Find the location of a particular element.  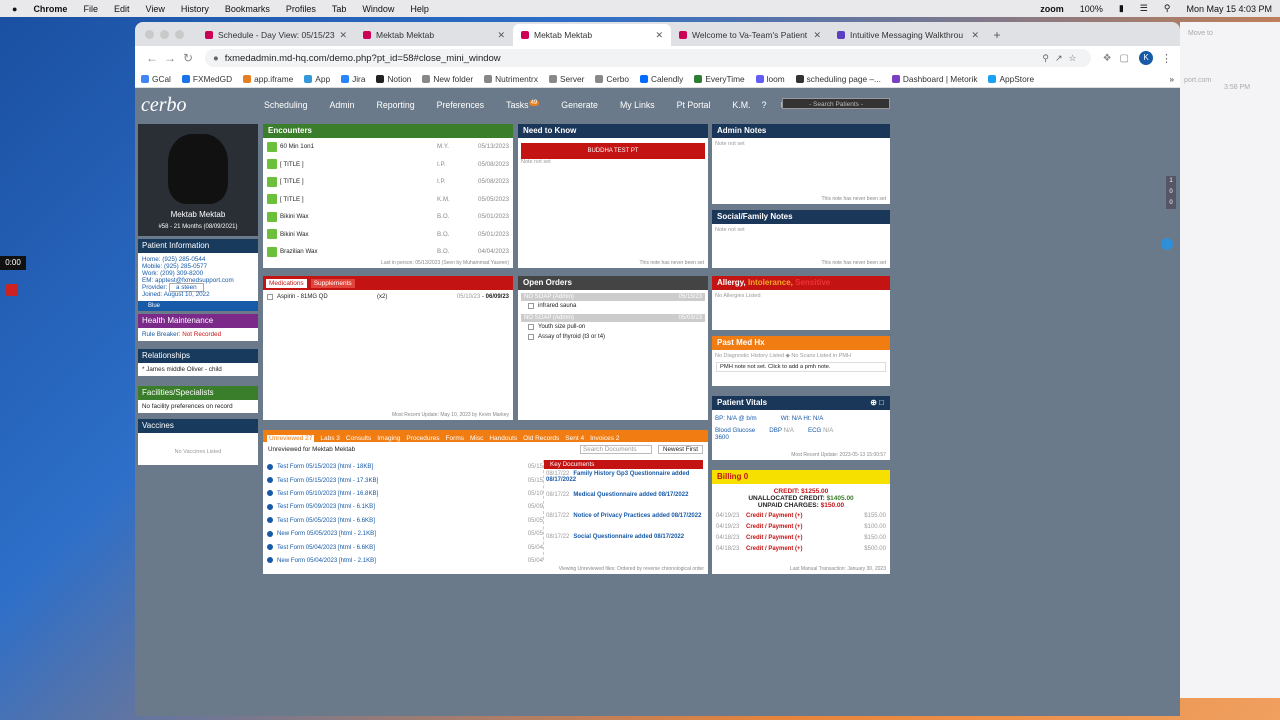

document-row: Test Form 05/15/2023 [html - 18KB] 05/15 is located at coordinates (405, 466).